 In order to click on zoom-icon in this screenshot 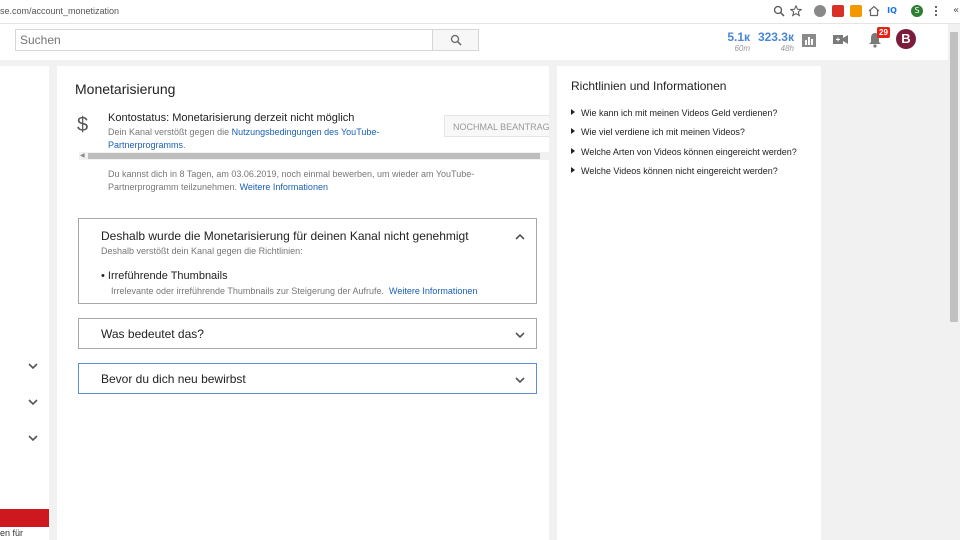, I will do `click(779, 11)`.